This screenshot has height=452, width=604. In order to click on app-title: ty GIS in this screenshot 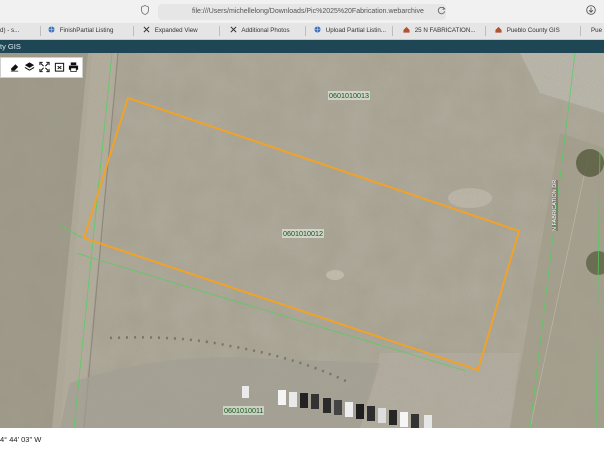, I will do `click(10, 46)`.